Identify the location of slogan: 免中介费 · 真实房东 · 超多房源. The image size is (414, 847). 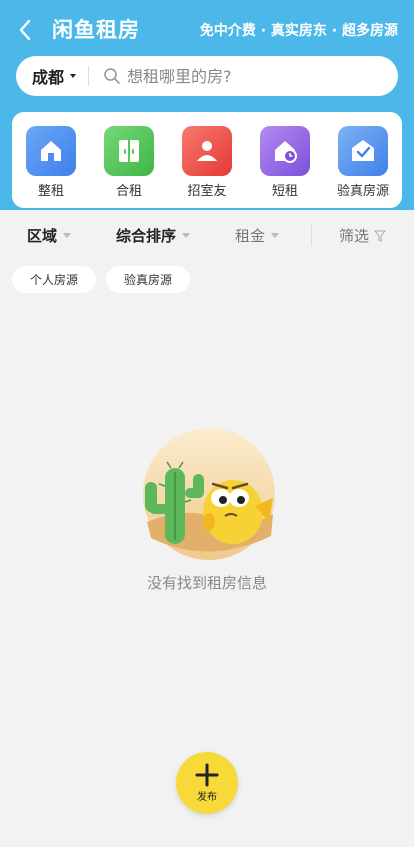
(298, 31).